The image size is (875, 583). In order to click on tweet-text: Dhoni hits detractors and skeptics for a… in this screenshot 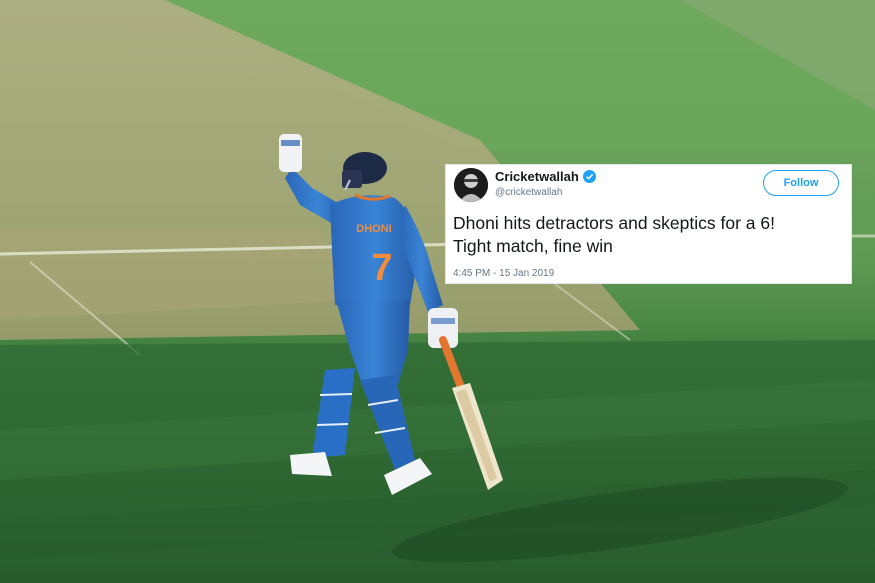, I will do `click(650, 235)`.